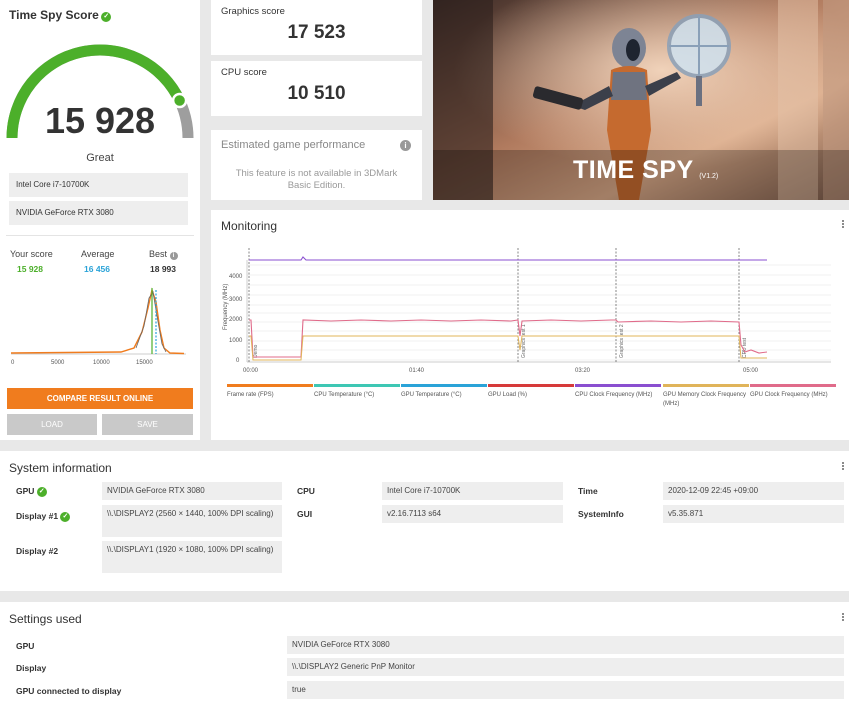 Image resolution: width=849 pixels, height=707 pixels. I want to click on legend-gpu-temperature: GPU Temperature (°C), so click(444, 392).